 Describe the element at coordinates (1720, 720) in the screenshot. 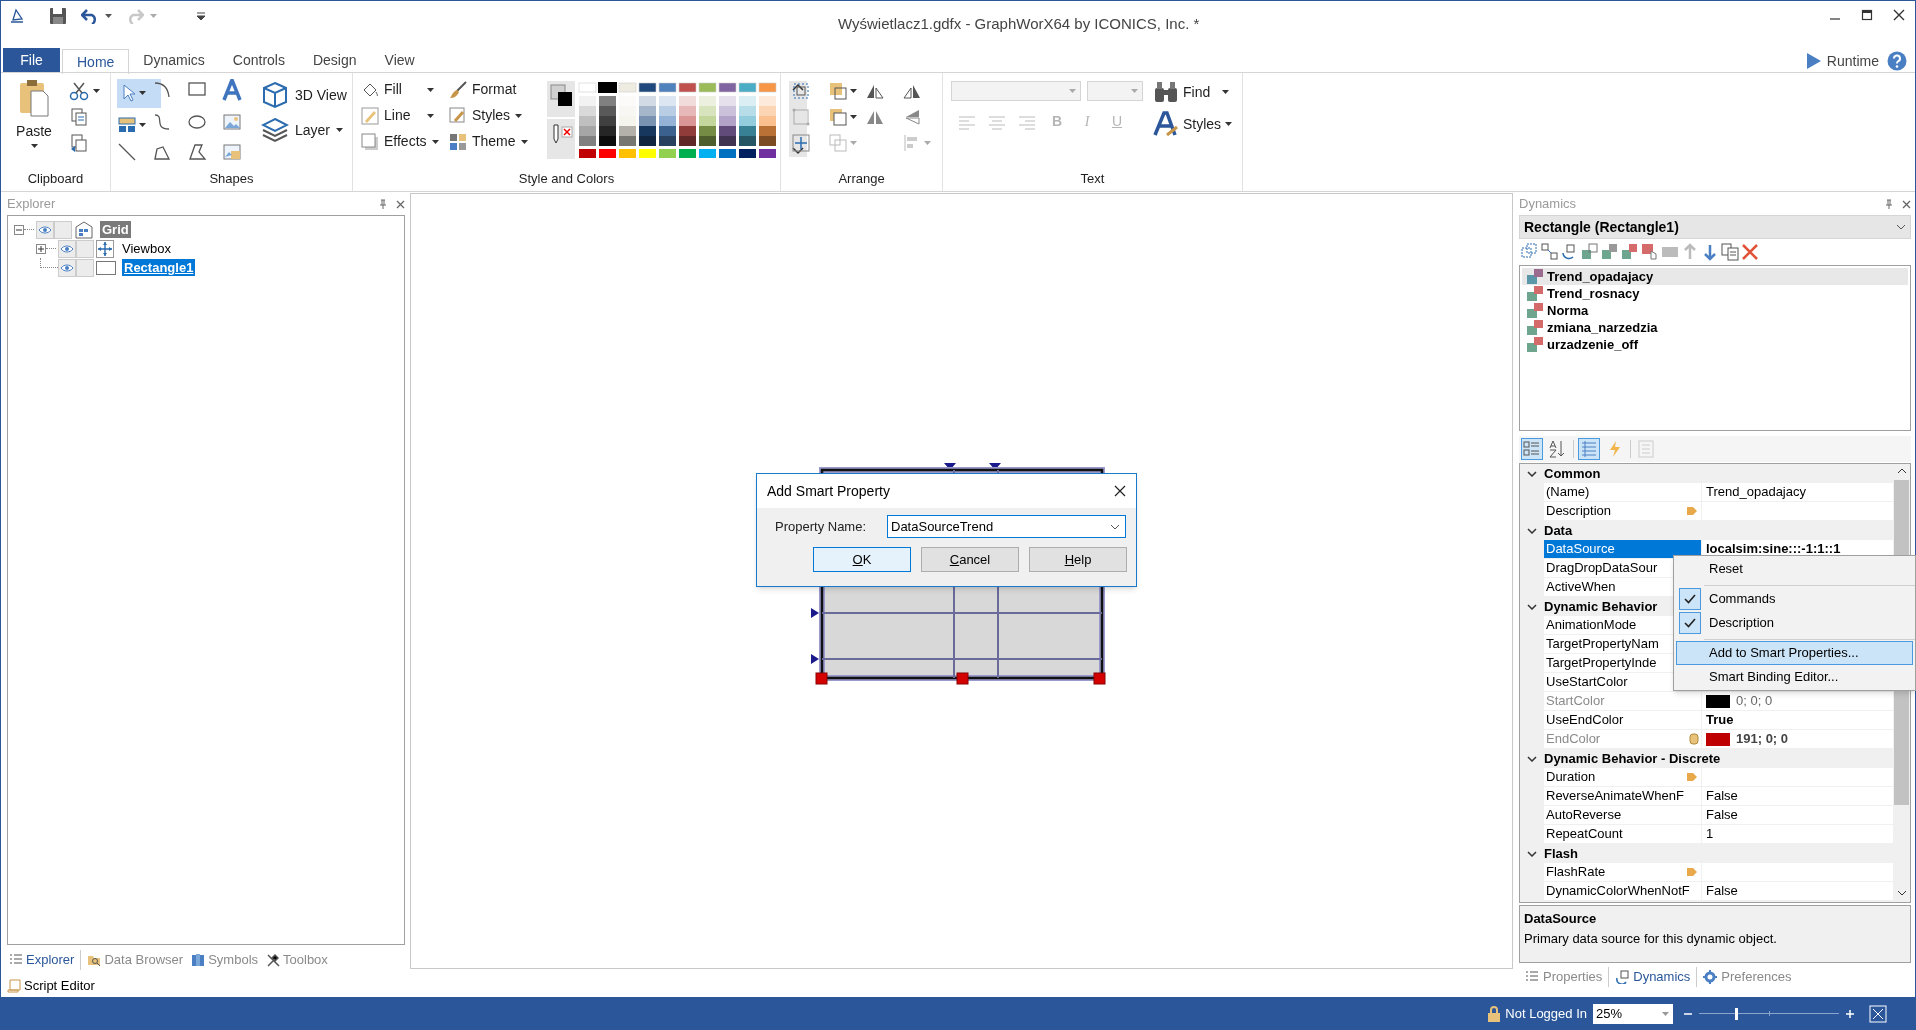

I see `property-value: True` at that location.